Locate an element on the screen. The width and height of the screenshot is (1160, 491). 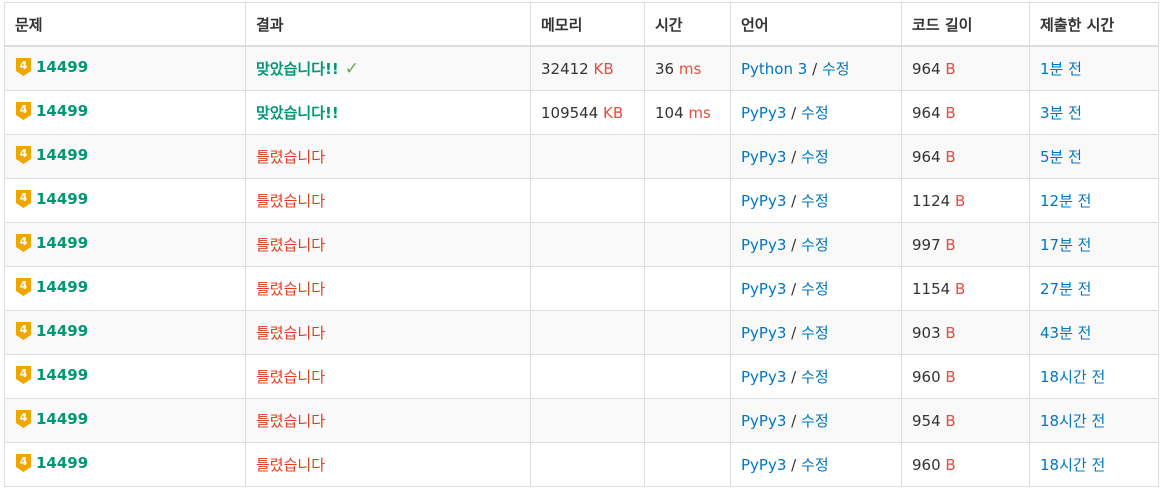
cell-code-length: 960 B is located at coordinates (965, 376).